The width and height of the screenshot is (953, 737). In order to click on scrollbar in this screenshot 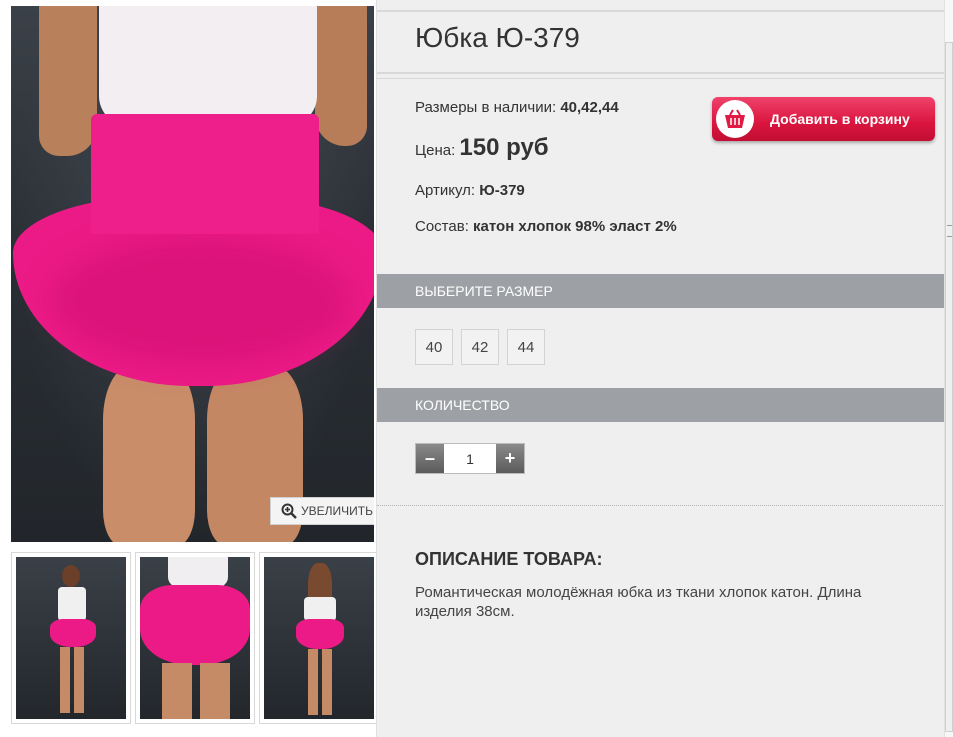, I will do `click(948, 368)`.